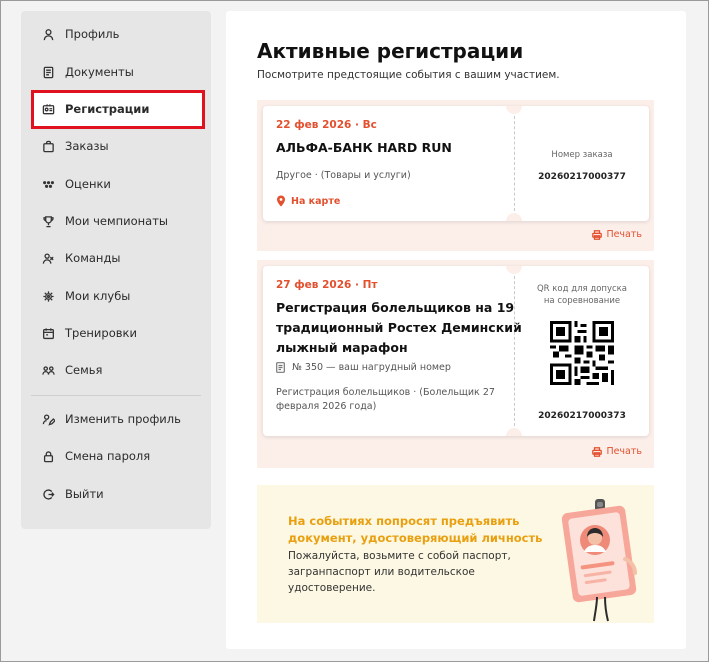 The image size is (709, 662). I want to click on sidebar-item-logout: Выйти, so click(116, 494).